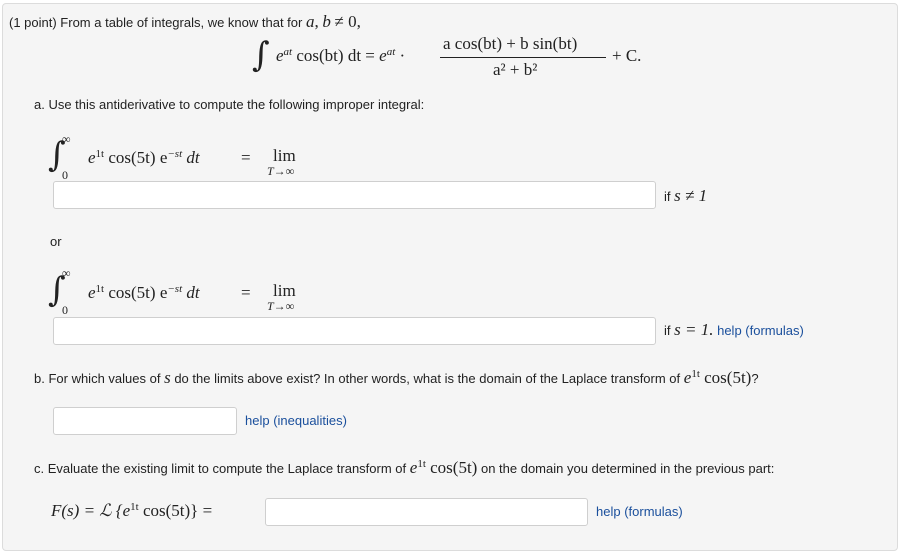 The image size is (902, 555). Describe the element at coordinates (691, 195) in the screenshot. I see `cond1-expr: s ≠ 1` at that location.